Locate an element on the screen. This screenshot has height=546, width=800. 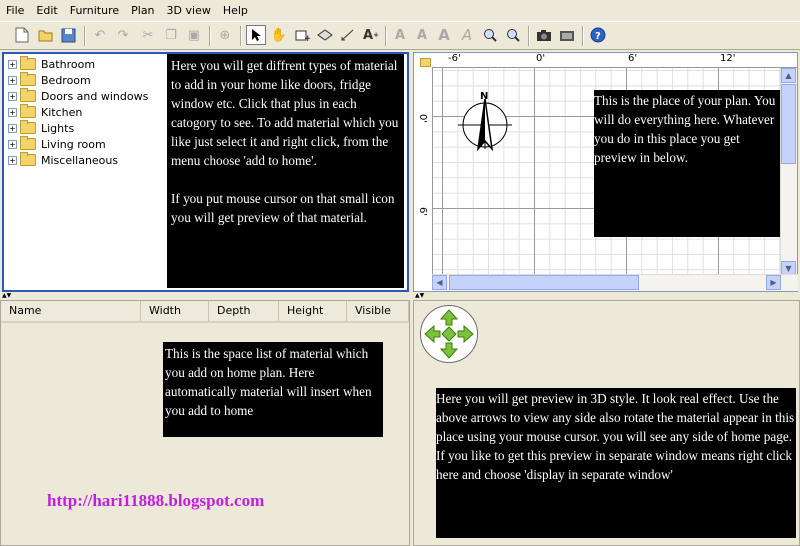
create-rooms-icon is located at coordinates (325, 35).